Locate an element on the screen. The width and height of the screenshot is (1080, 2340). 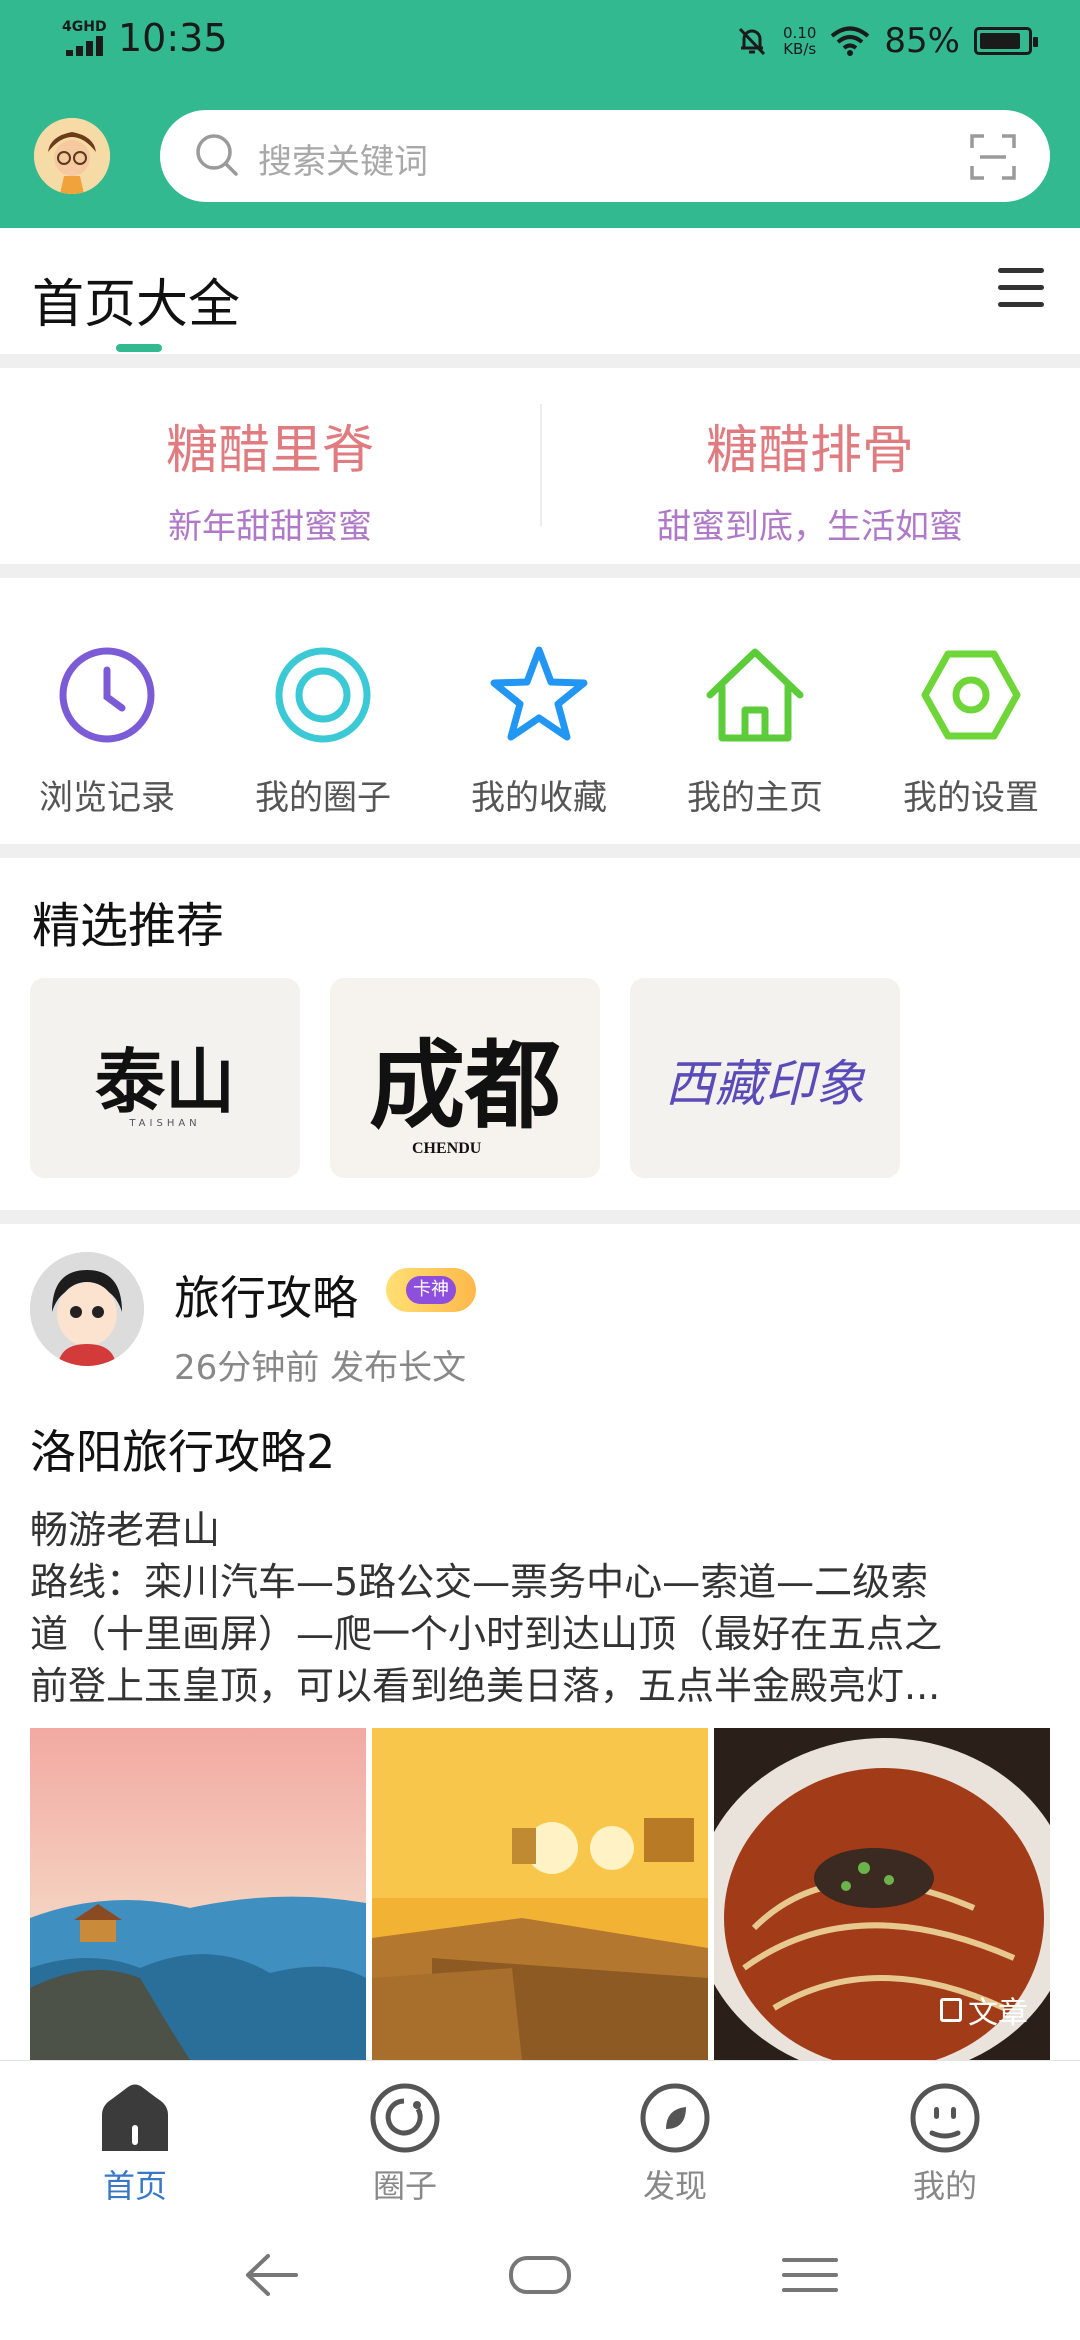
nav-me: 我的 is located at coordinates (945, 2144).